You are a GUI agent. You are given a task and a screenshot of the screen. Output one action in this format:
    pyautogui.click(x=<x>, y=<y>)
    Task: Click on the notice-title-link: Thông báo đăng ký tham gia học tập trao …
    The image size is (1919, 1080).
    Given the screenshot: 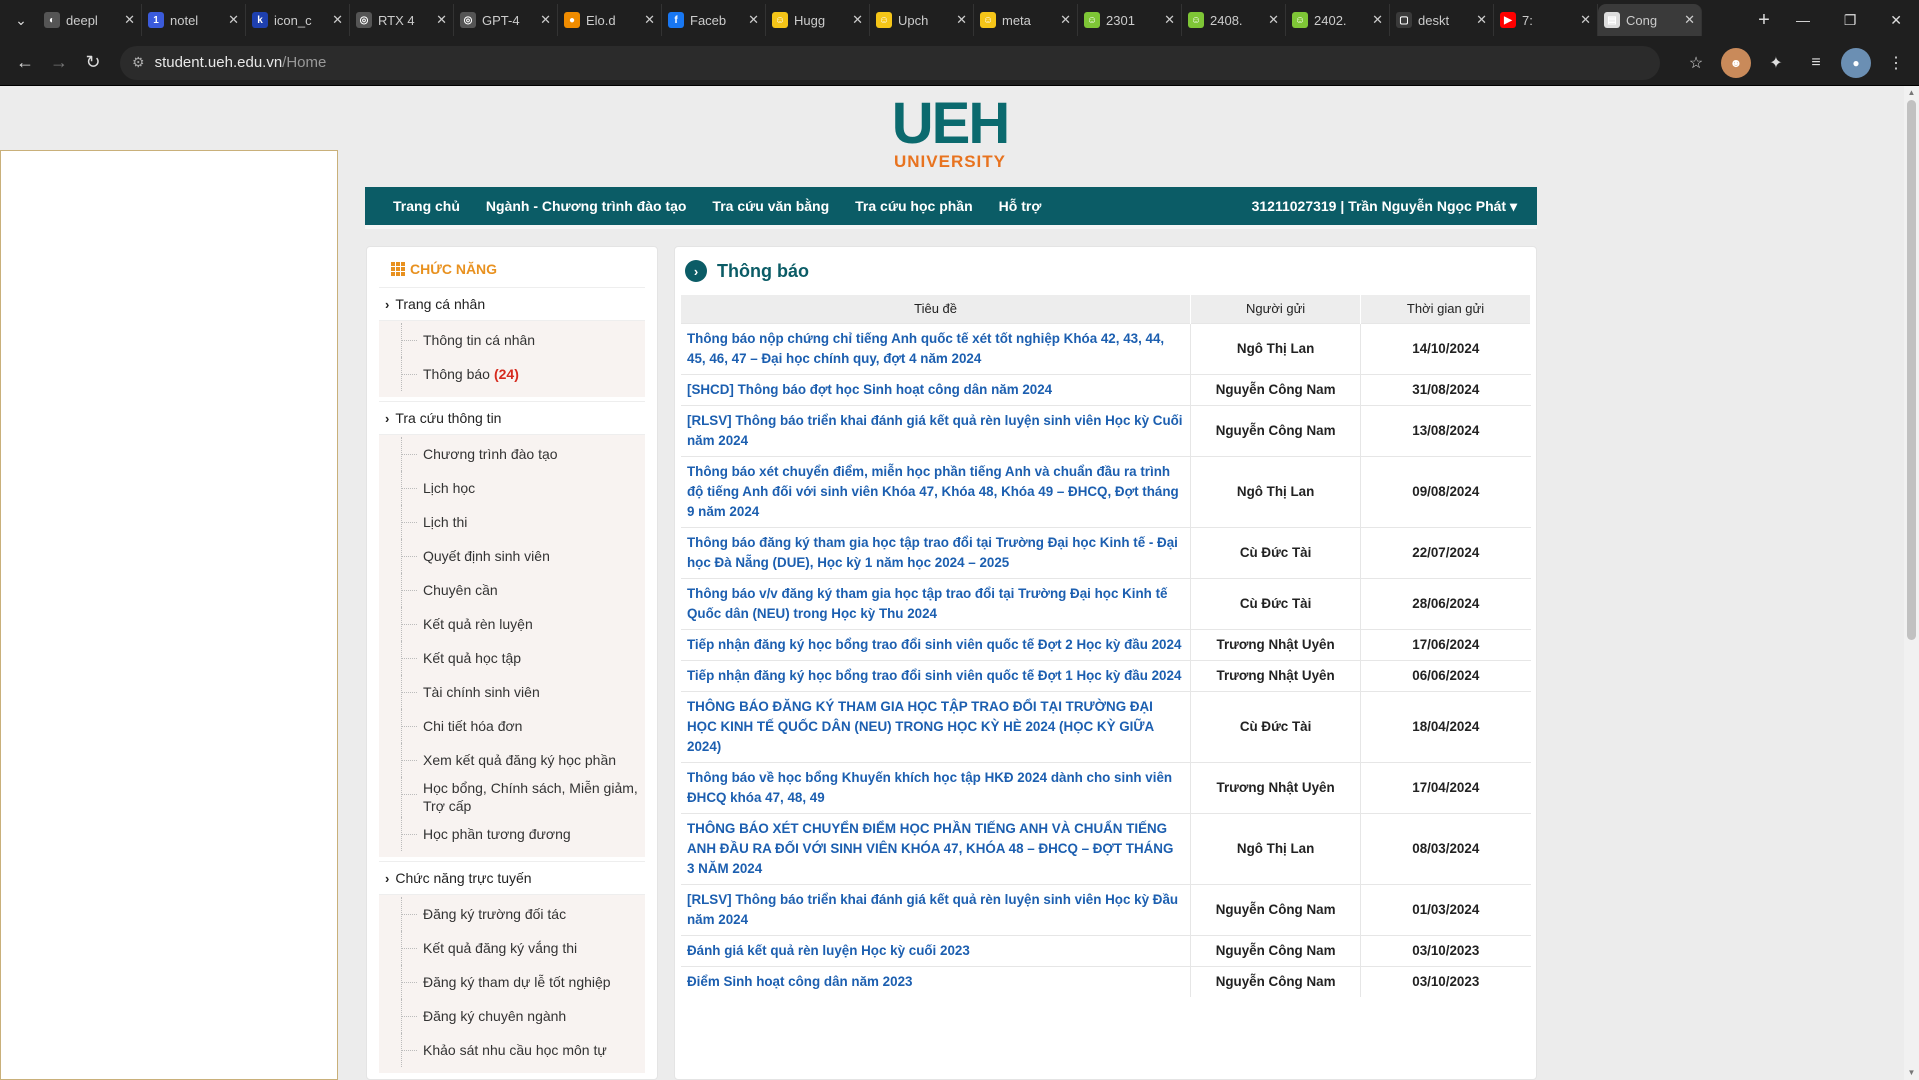 What is the action you would take?
    pyautogui.click(x=936, y=552)
    